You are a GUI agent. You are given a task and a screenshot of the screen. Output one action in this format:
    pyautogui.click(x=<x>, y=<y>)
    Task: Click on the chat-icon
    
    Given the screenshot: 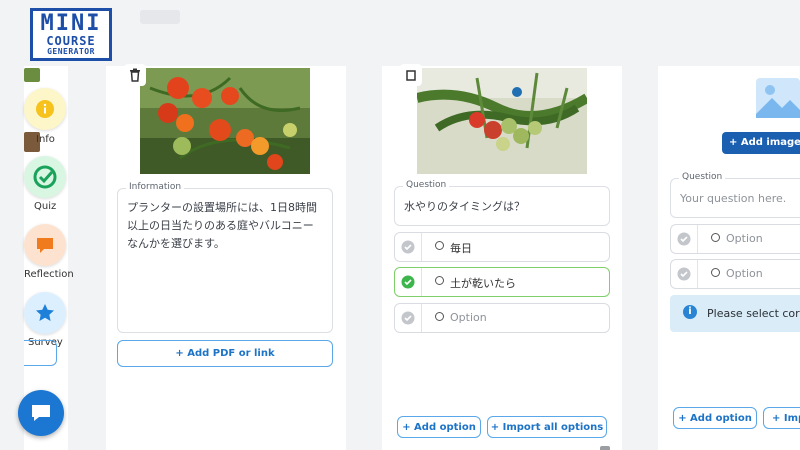 What is the action you would take?
    pyautogui.click(x=41, y=413)
    